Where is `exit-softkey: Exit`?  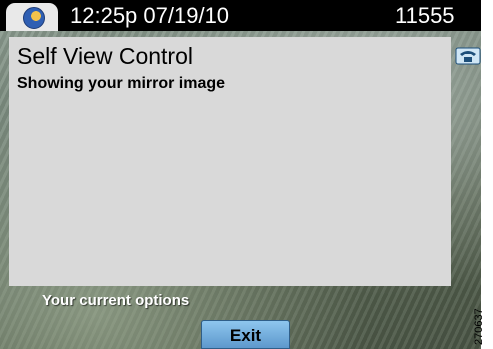 exit-softkey: Exit is located at coordinates (245, 334).